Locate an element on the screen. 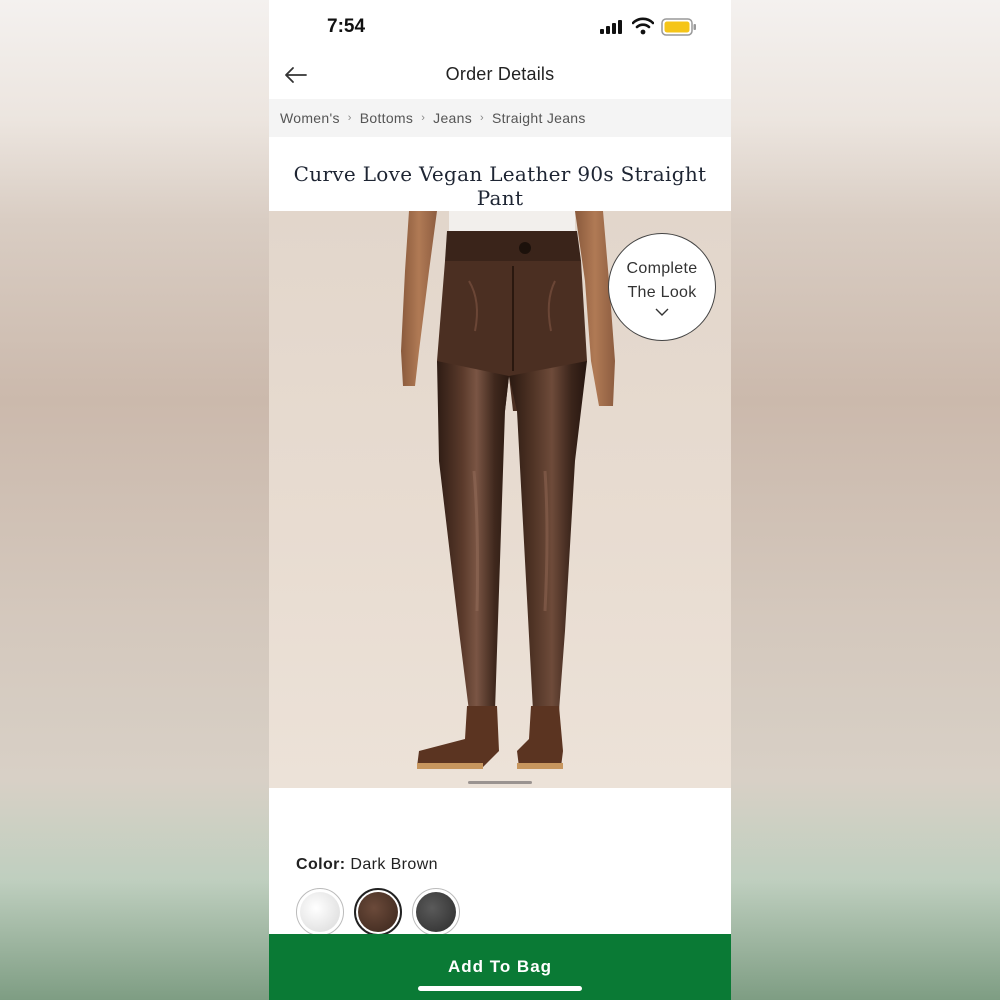 This screenshot has width=1000, height=1000. complete-the-look-button: Complete The Look is located at coordinates (662, 287).